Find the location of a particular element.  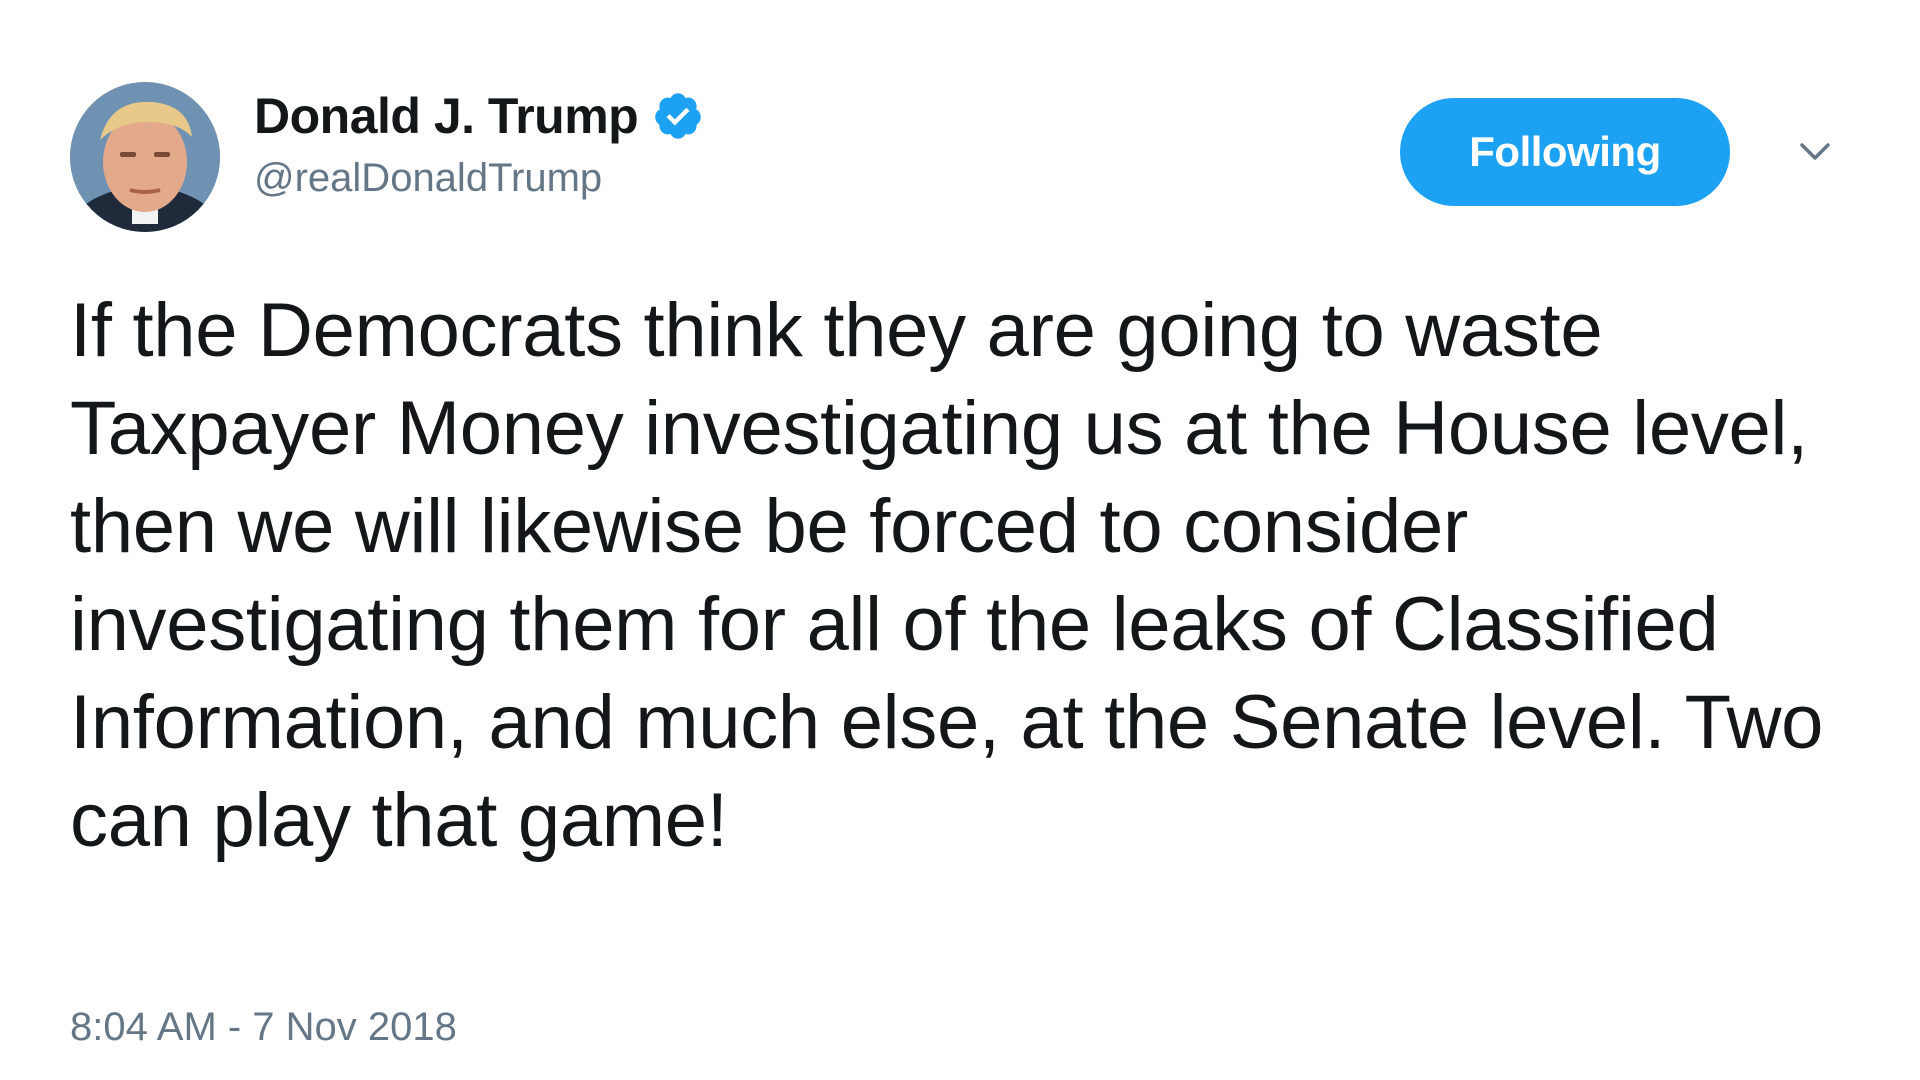

chevron-down-icon is located at coordinates (1815, 151).